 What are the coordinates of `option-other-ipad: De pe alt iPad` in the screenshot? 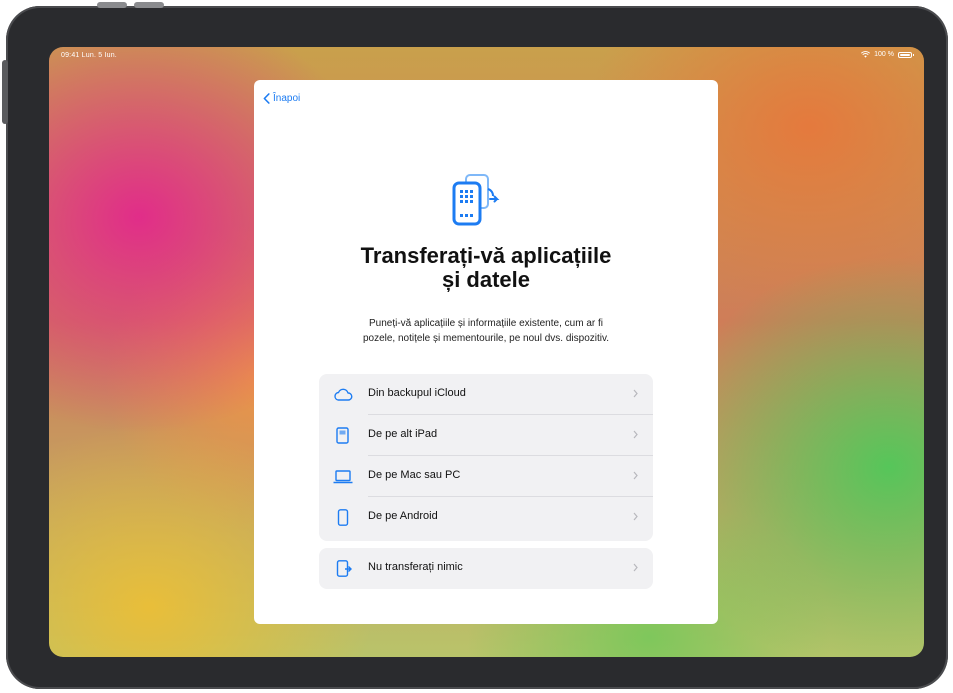 It's located at (486, 435).